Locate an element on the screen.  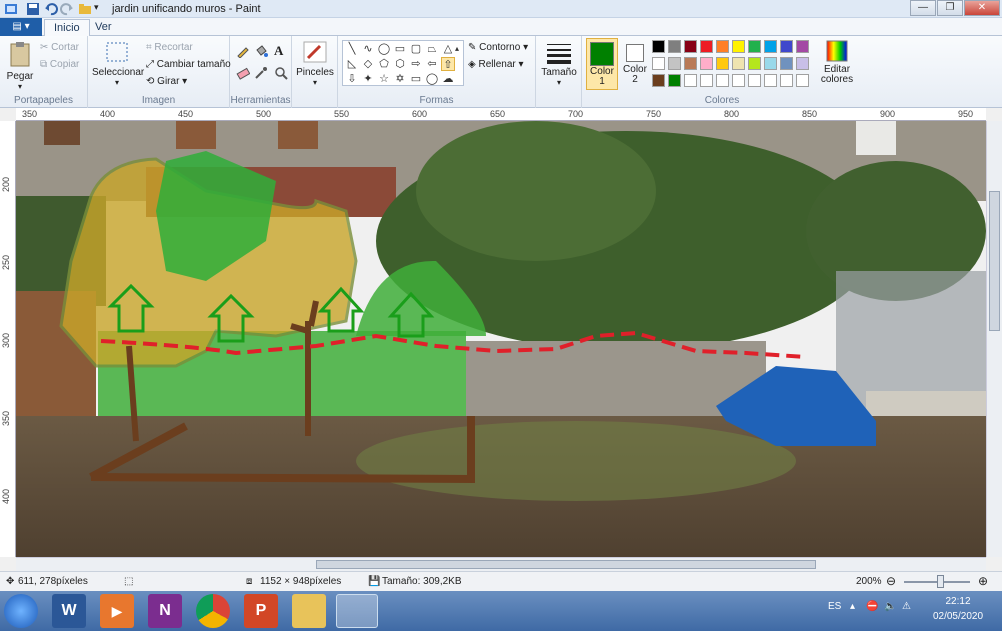
clock-time: 22:12 is located at coordinates (958, 601).